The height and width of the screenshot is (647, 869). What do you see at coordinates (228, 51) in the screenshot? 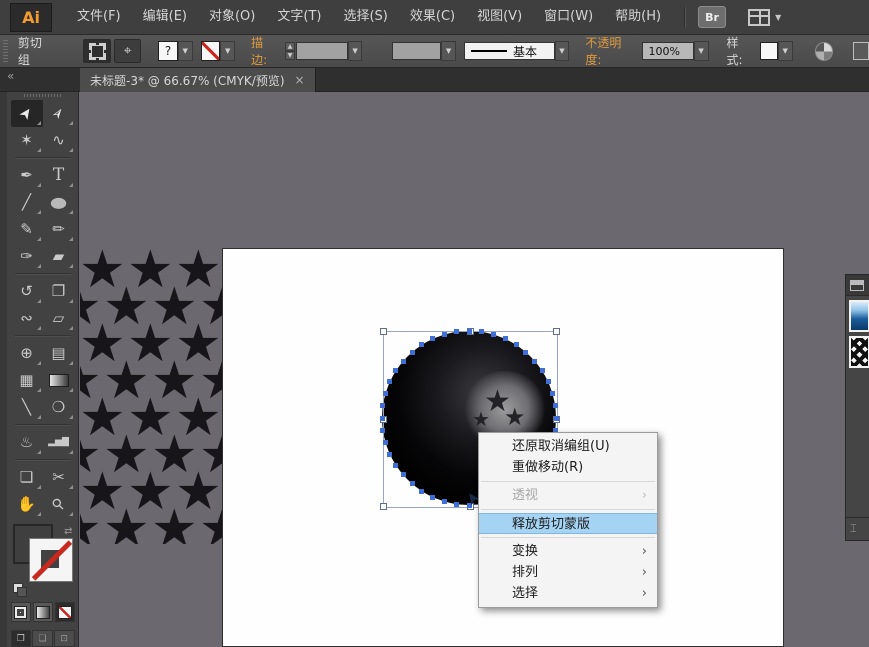
I see `stroke-color-dropdown: ▼` at bounding box center [228, 51].